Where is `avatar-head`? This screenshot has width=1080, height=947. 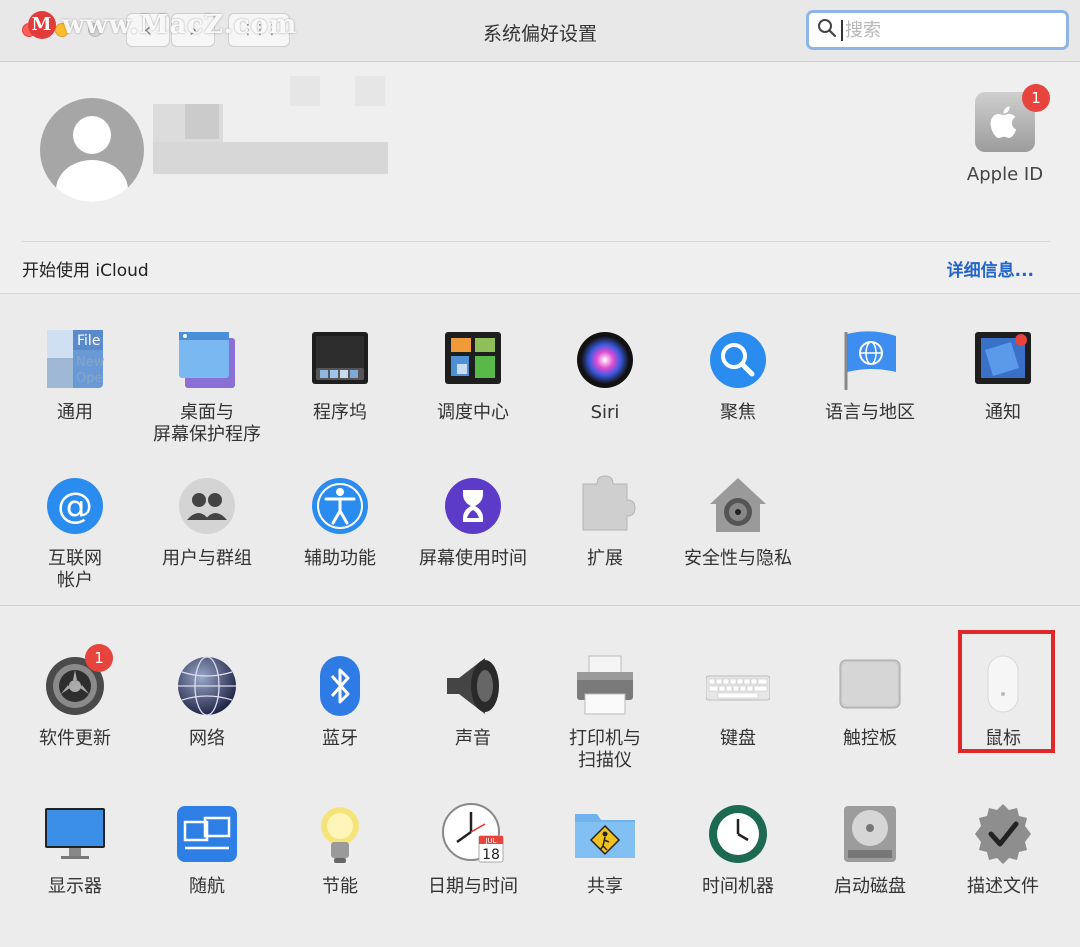 avatar-head is located at coordinates (92, 135).